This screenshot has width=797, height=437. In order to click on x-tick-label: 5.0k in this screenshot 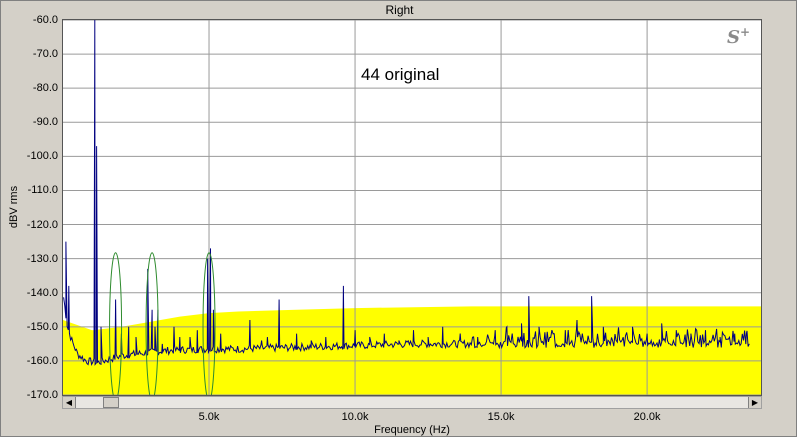, I will do `click(209, 417)`.